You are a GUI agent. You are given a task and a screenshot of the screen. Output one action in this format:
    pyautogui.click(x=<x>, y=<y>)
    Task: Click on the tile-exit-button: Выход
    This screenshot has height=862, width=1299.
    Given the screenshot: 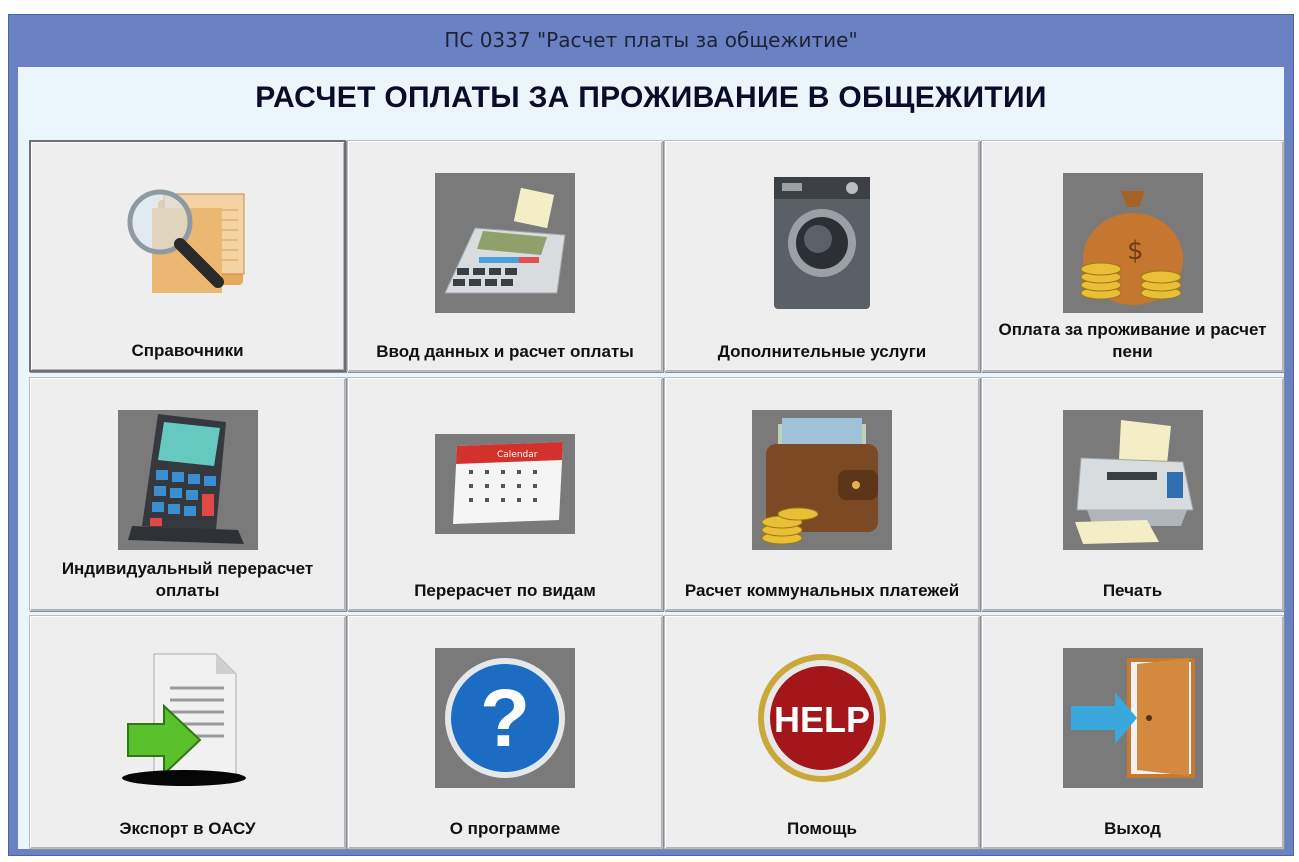 What is the action you would take?
    pyautogui.click(x=1132, y=732)
    